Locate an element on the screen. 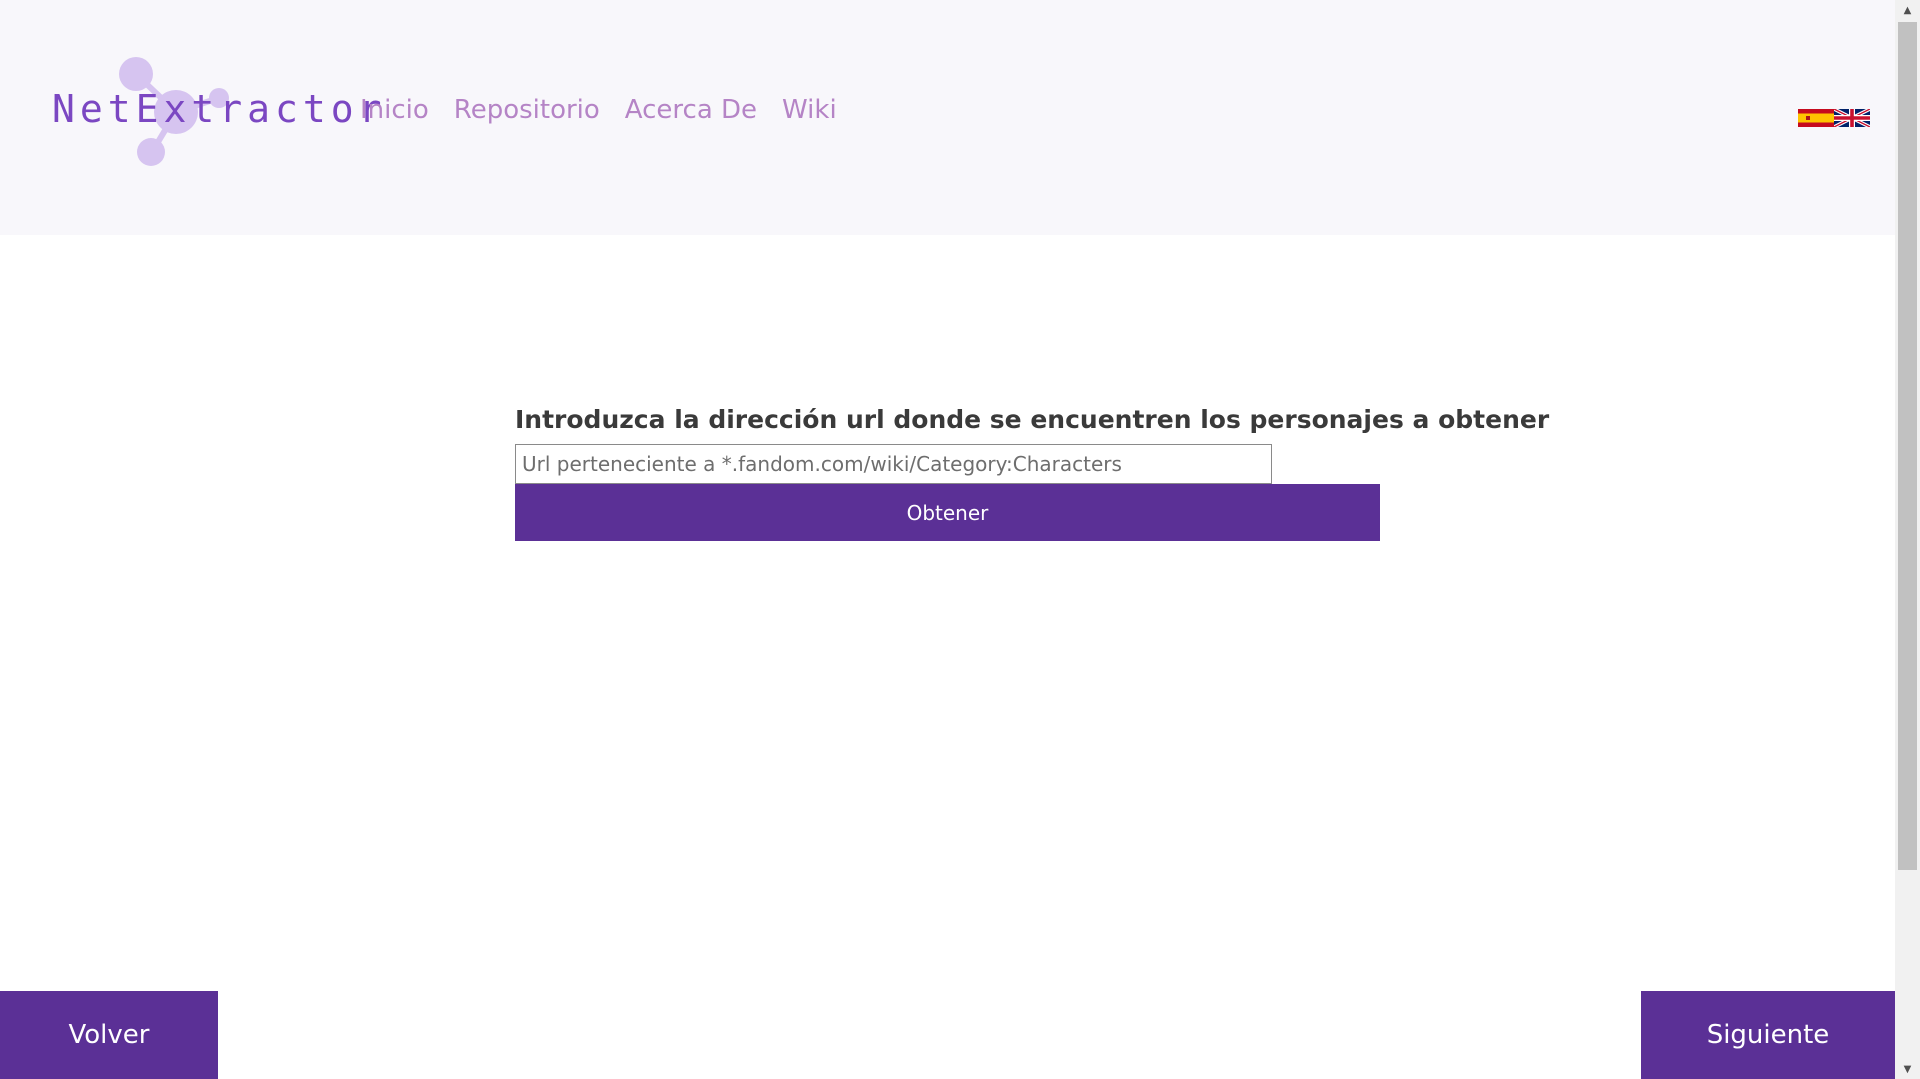  uk-flag-icon is located at coordinates (1852, 118).